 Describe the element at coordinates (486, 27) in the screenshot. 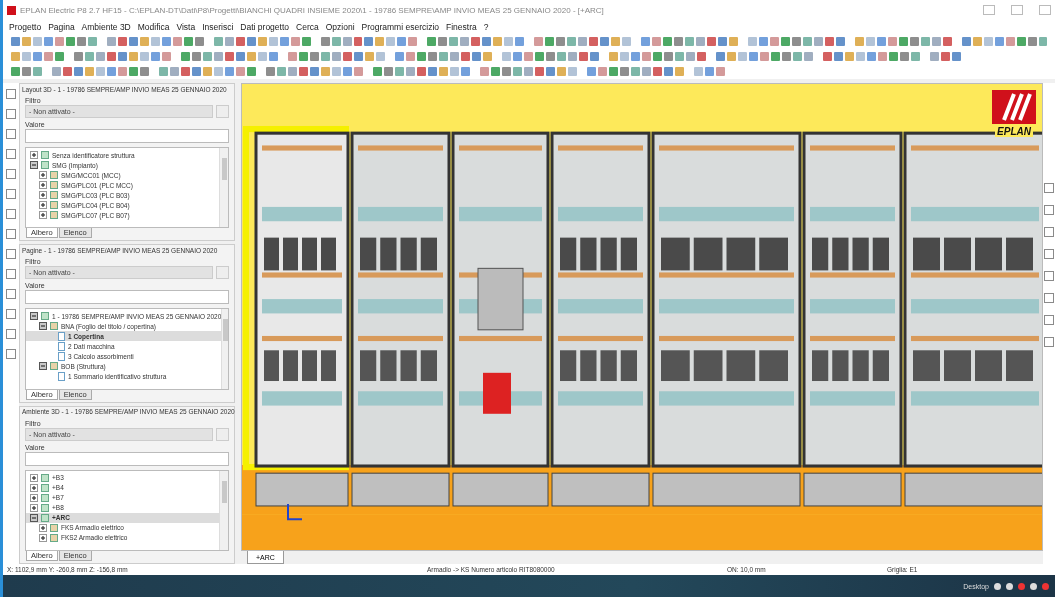

I see `menu-item: ?` at that location.